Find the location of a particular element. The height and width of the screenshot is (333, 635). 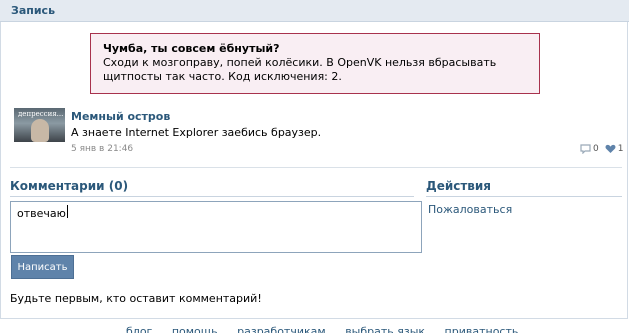

likes-count: 1 is located at coordinates (620, 149).